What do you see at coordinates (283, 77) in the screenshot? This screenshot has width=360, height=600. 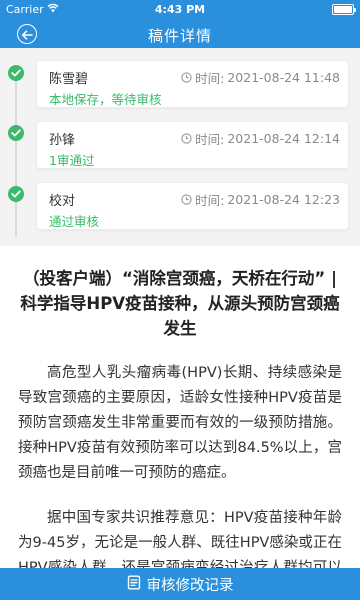 I see `time-value: 2021-08-24 11:48` at bounding box center [283, 77].